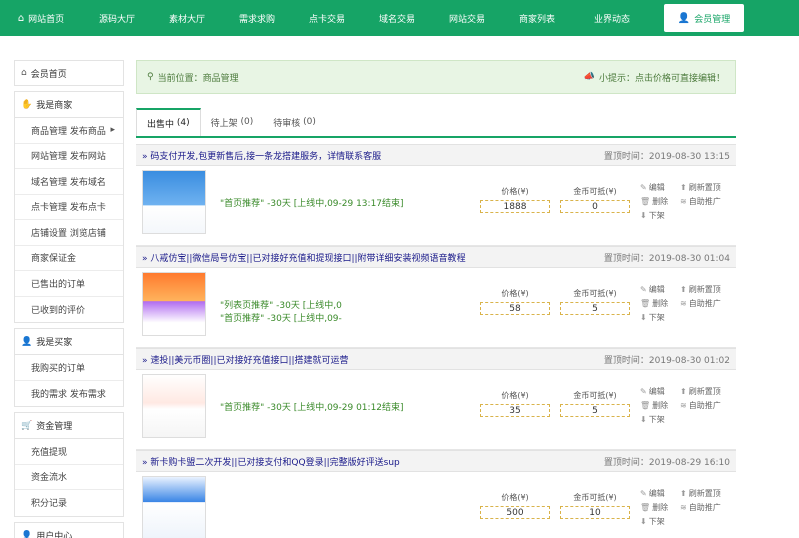 The width and height of the screenshot is (799, 538). What do you see at coordinates (666, 258) in the screenshot?
I see `listing-top-time: 置顶时间：2019-08-30 01:04` at bounding box center [666, 258].